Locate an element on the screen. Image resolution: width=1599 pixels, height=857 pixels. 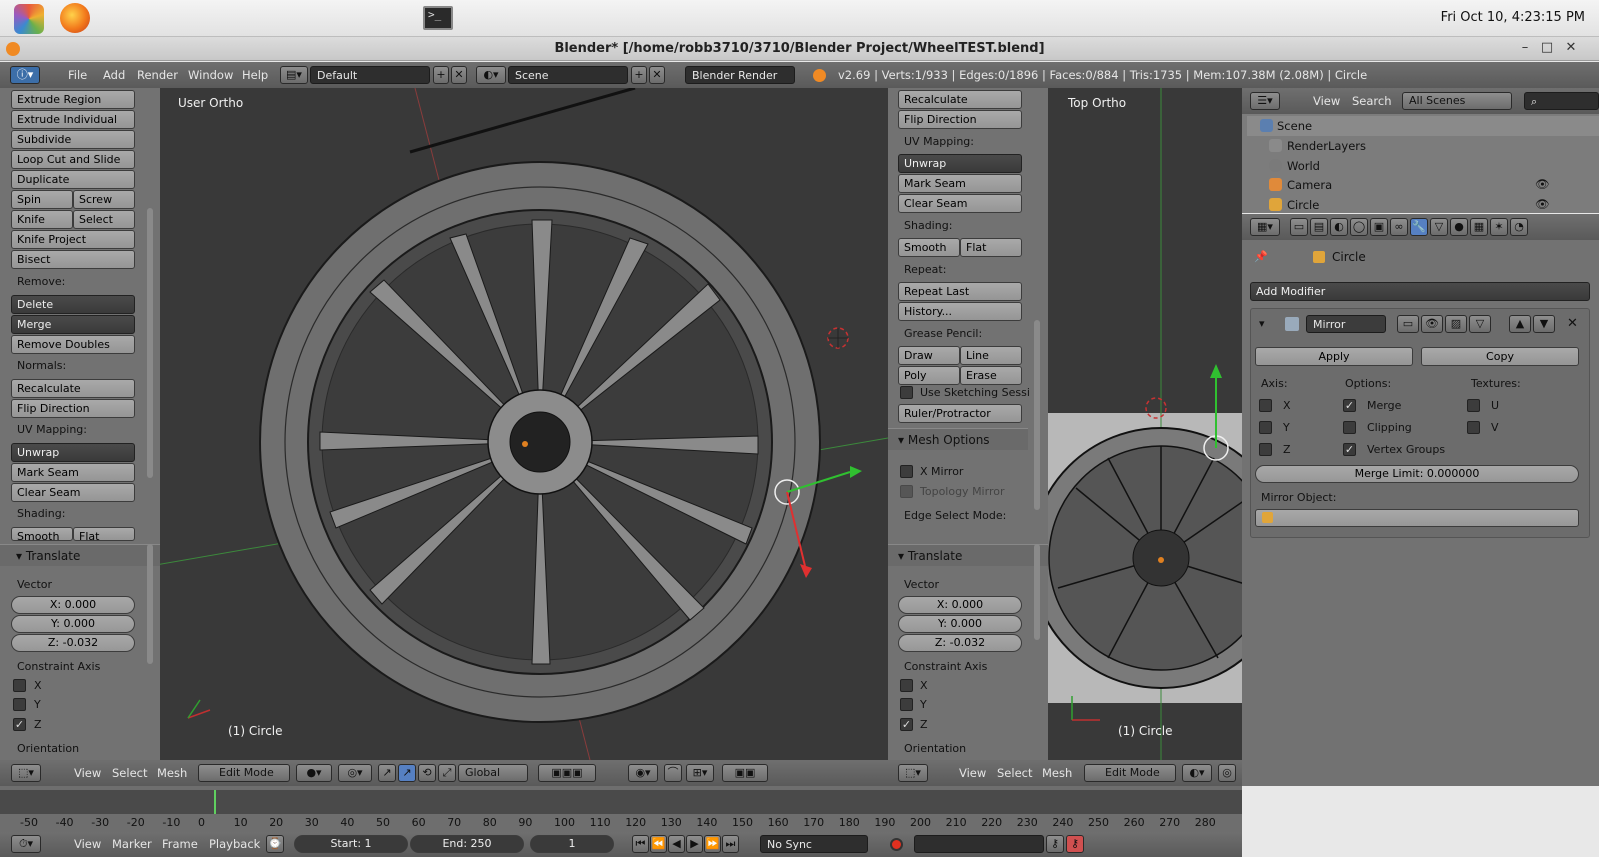
x-mirror-checkbox is located at coordinates (906, 471).